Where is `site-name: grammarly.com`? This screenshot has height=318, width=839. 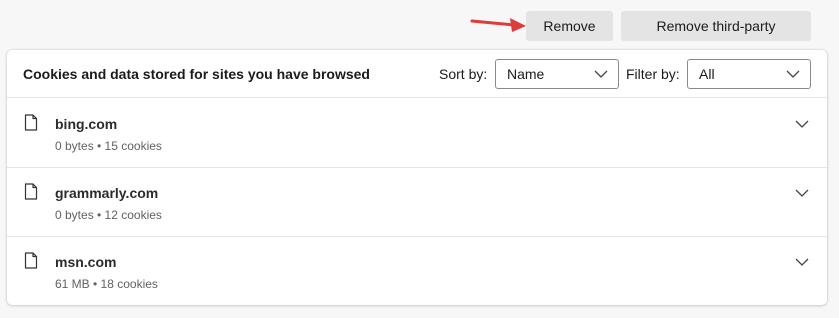
site-name: grammarly.com is located at coordinates (107, 193).